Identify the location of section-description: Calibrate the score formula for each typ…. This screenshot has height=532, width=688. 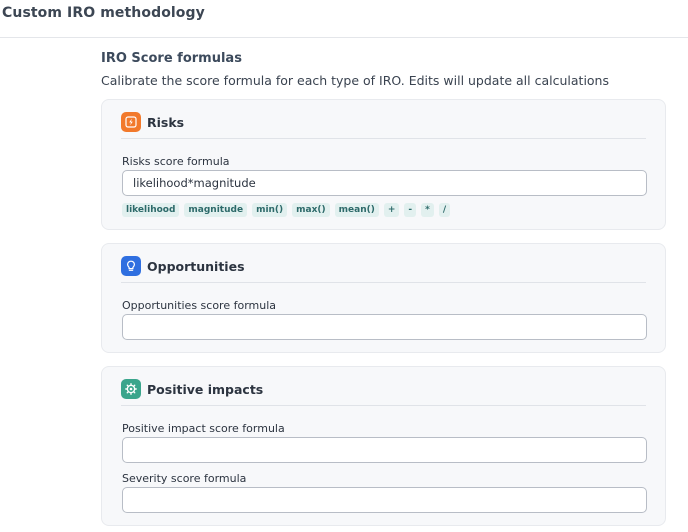
(355, 80).